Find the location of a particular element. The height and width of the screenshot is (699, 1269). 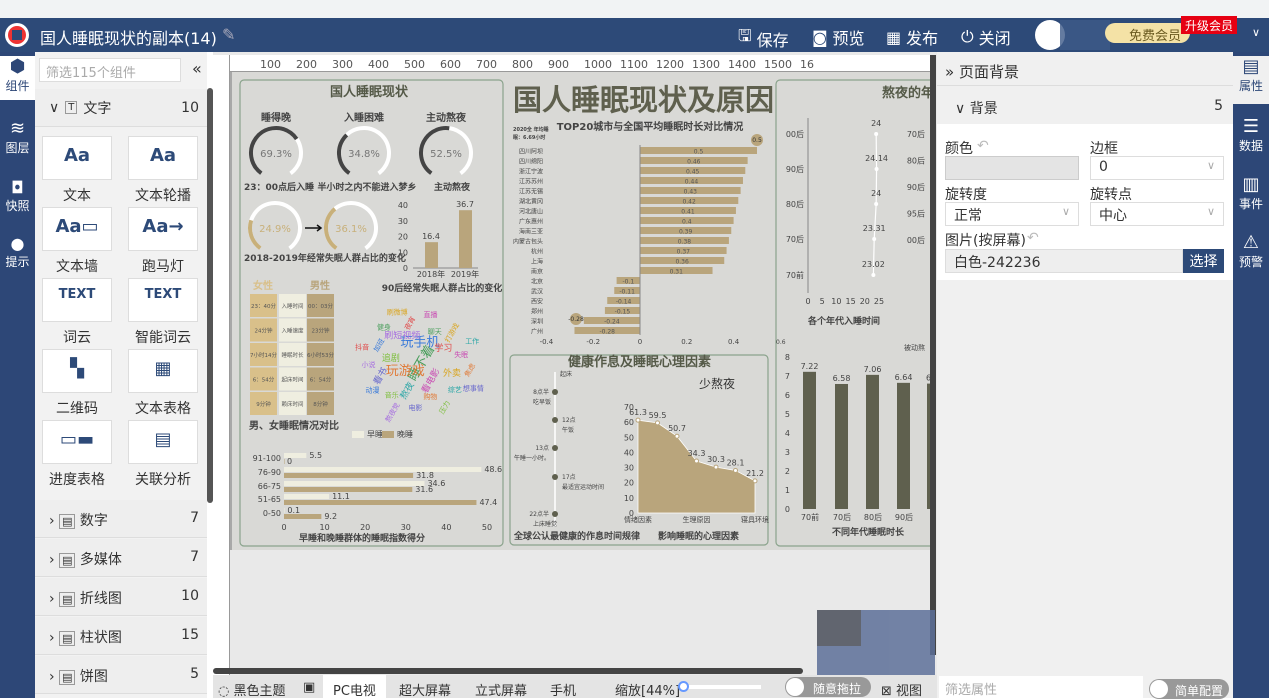

timeline-desc: 上床睡觉 is located at coordinates (545, 524).